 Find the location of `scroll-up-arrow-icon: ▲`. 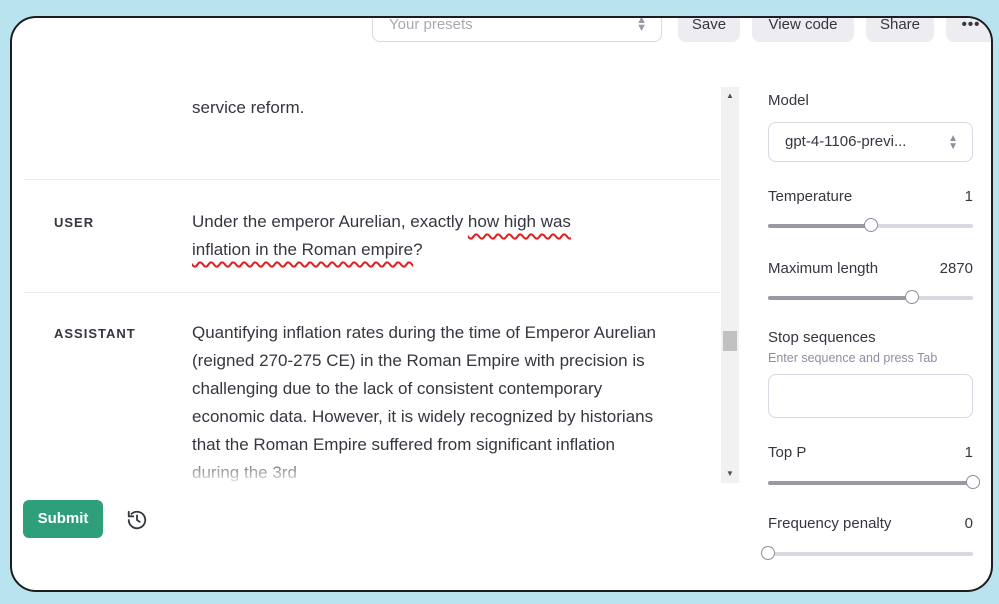

scroll-up-arrow-icon: ▲ is located at coordinates (730, 96).